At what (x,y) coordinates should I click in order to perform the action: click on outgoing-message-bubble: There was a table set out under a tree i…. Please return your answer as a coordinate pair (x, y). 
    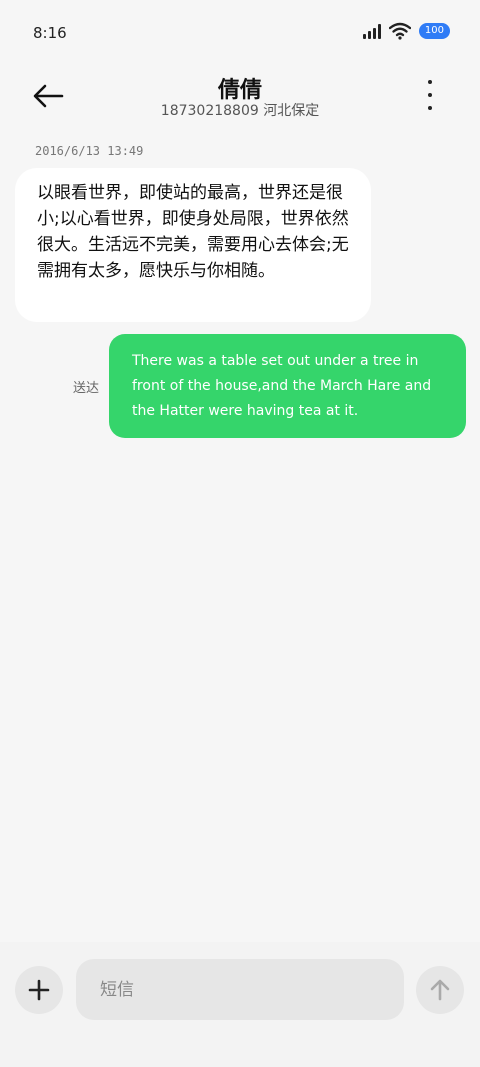
    Looking at the image, I should click on (287, 386).